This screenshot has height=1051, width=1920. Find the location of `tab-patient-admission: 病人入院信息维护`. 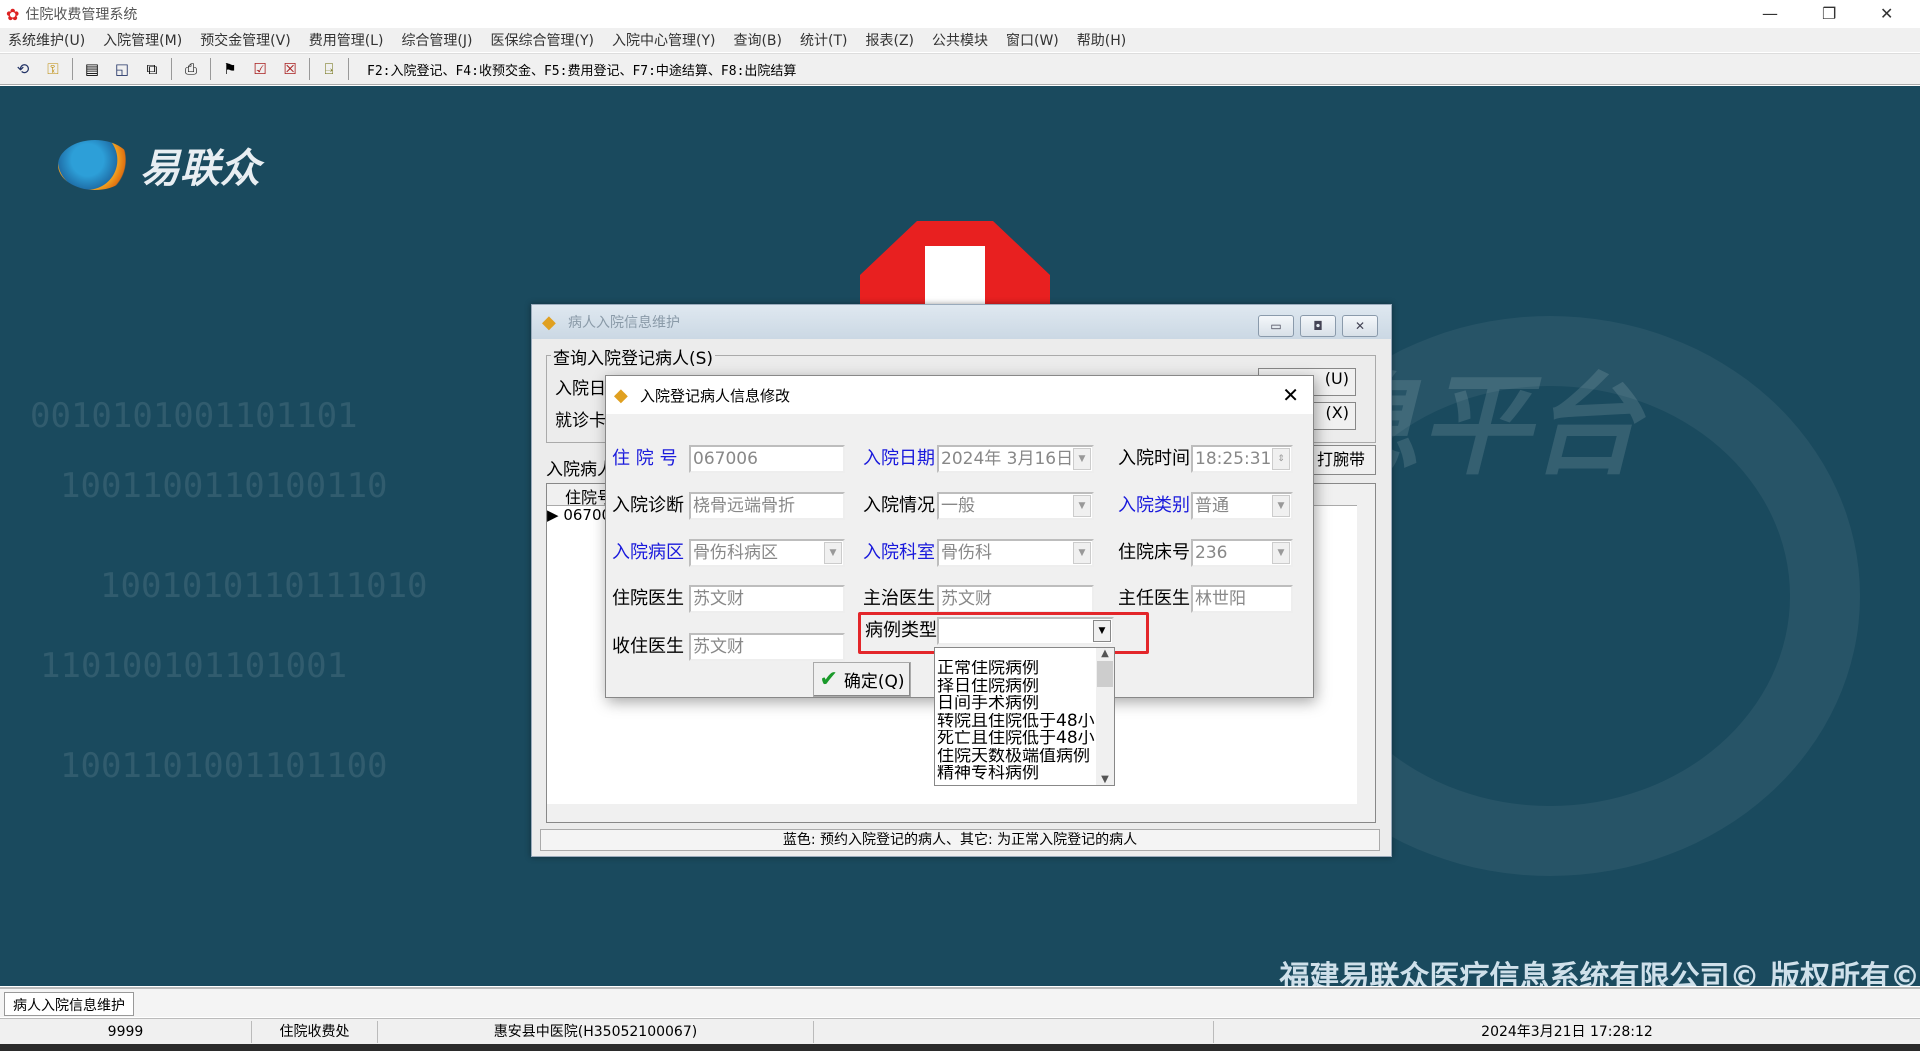

tab-patient-admission: 病人入院信息维护 is located at coordinates (69, 1004).